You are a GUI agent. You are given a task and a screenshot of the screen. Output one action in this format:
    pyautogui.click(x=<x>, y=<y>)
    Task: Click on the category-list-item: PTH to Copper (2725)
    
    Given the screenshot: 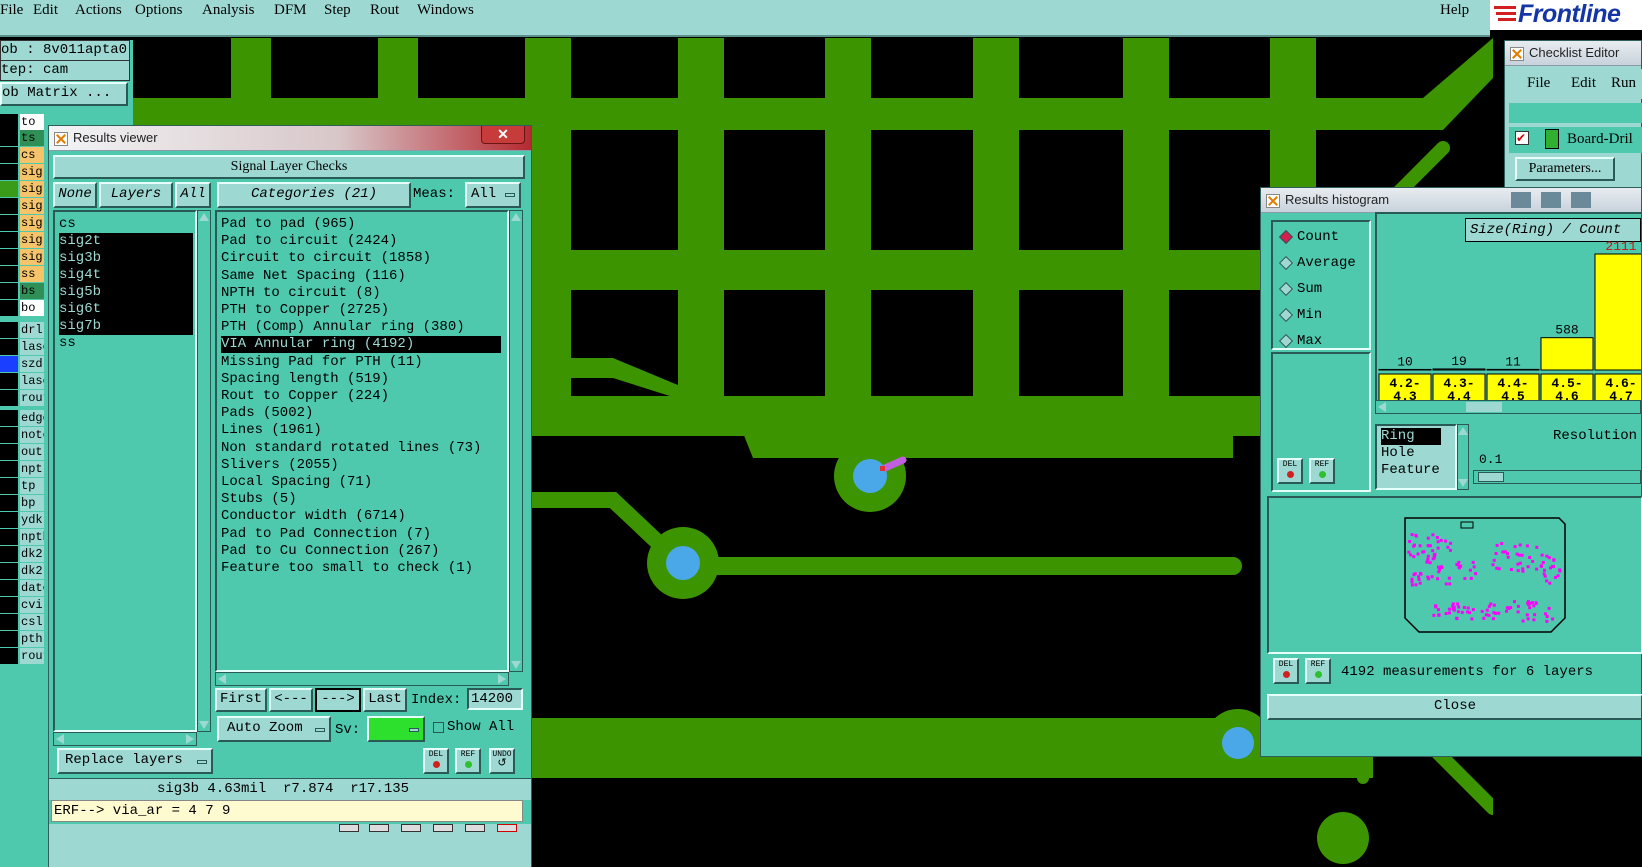 What is the action you would take?
    pyautogui.click(x=361, y=310)
    